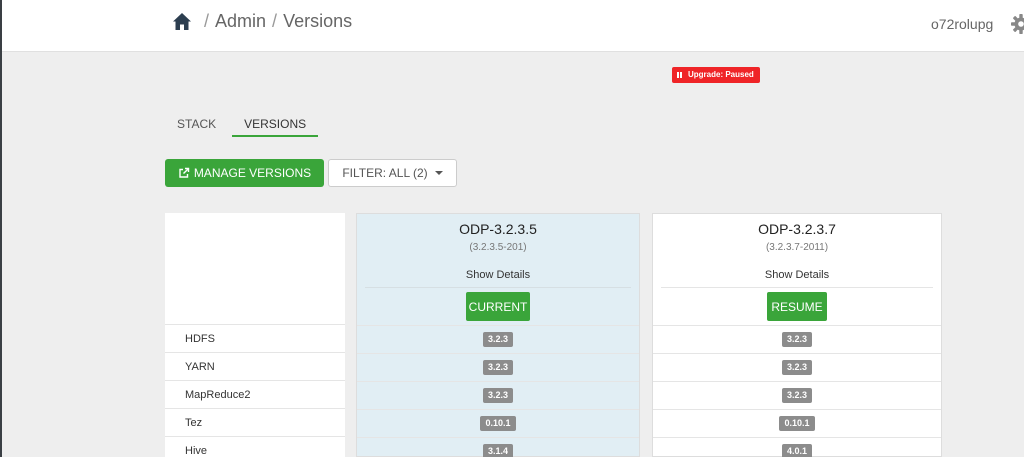 The height and width of the screenshot is (457, 1024). What do you see at coordinates (255, 447) in the screenshot?
I see `component-row-hive: Hive` at bounding box center [255, 447].